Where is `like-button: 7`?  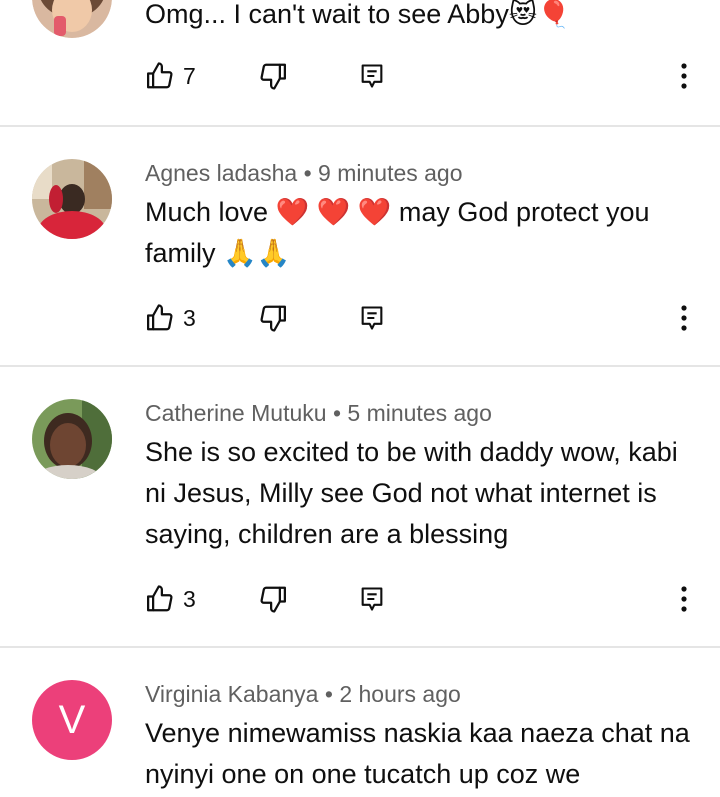
like-button: 7 is located at coordinates (170, 76).